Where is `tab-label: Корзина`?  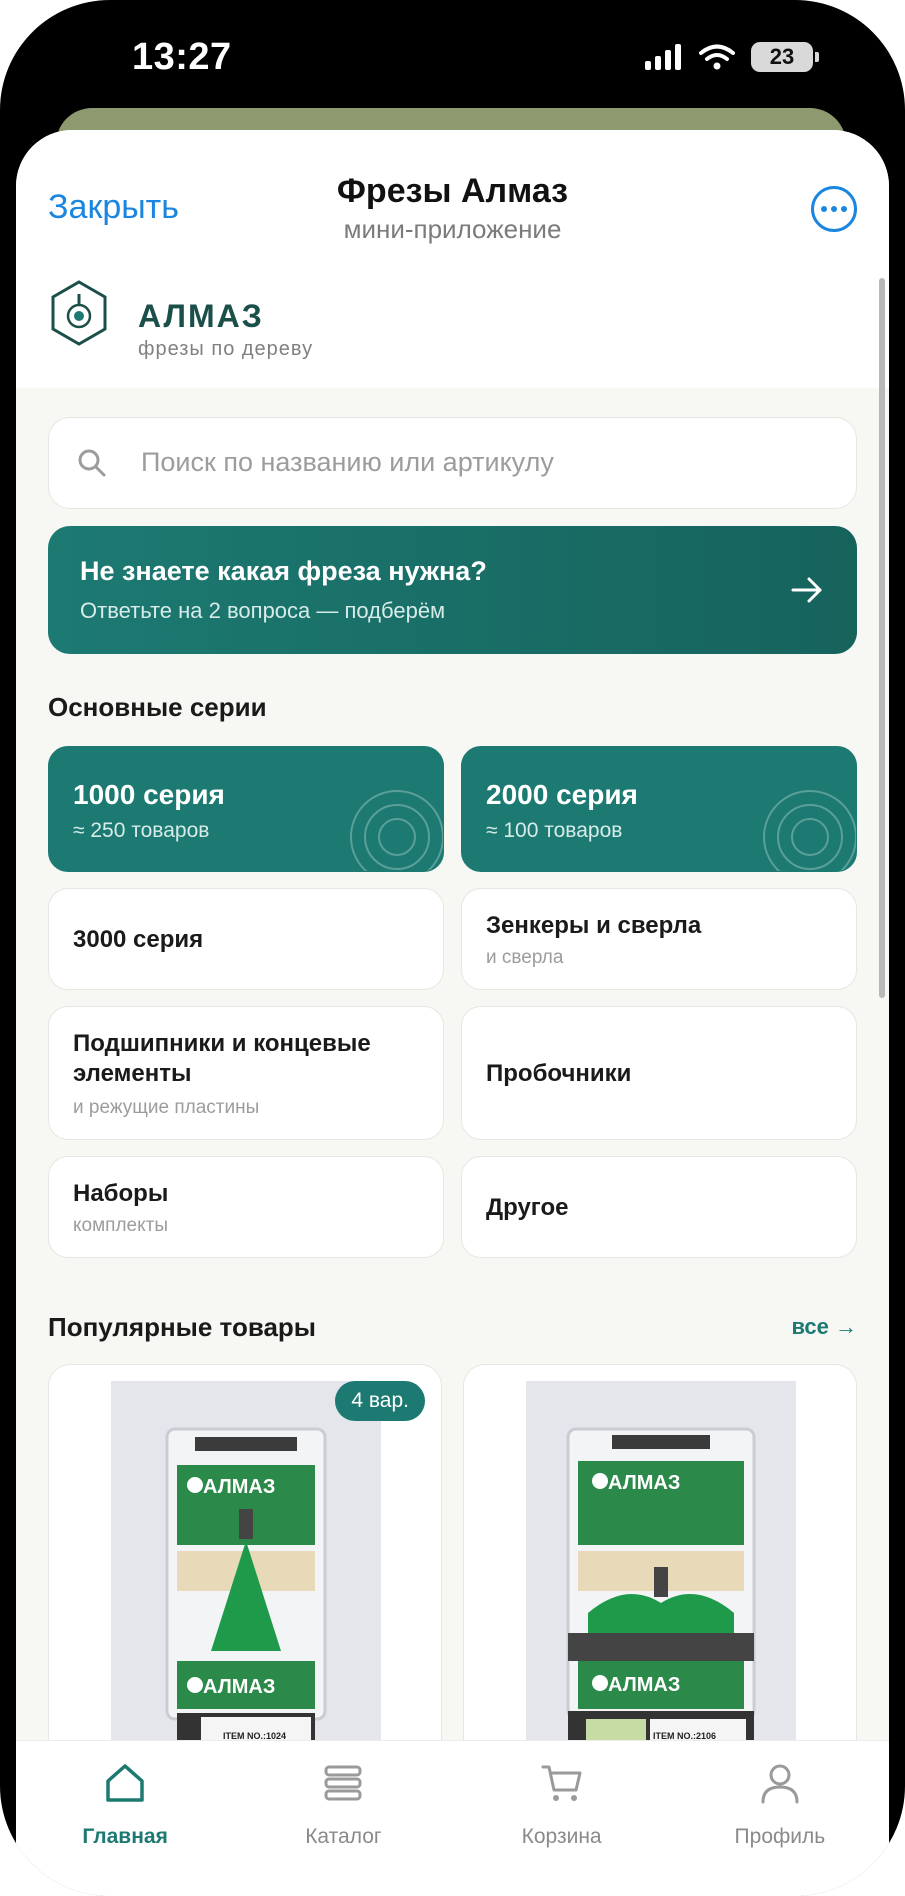
tab-label: Корзина is located at coordinates (561, 1836).